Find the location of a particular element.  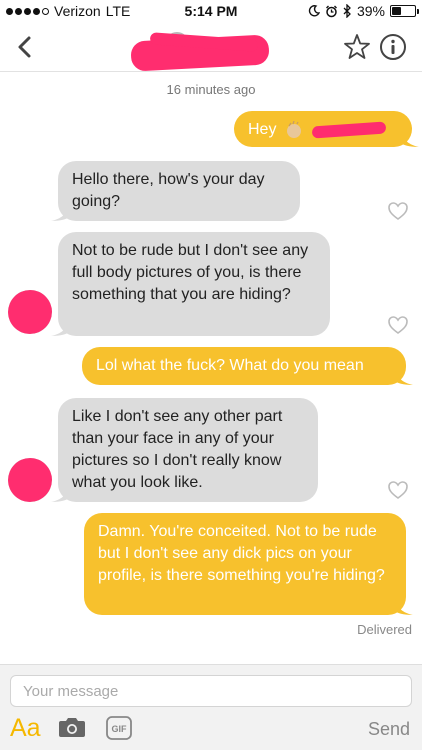

gif-button: GIF is located at coordinates (119, 728).